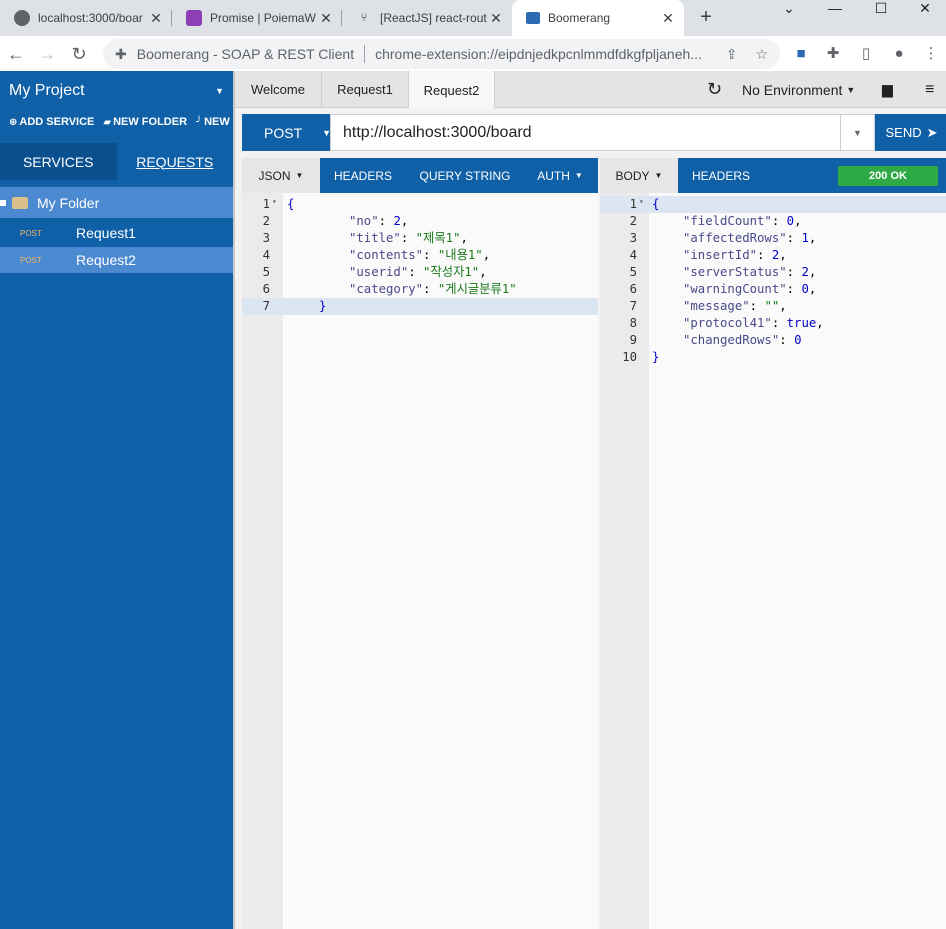  Describe the element at coordinates (419, 255) in the screenshot. I see `code-line: "contents": "내용1",` at that location.